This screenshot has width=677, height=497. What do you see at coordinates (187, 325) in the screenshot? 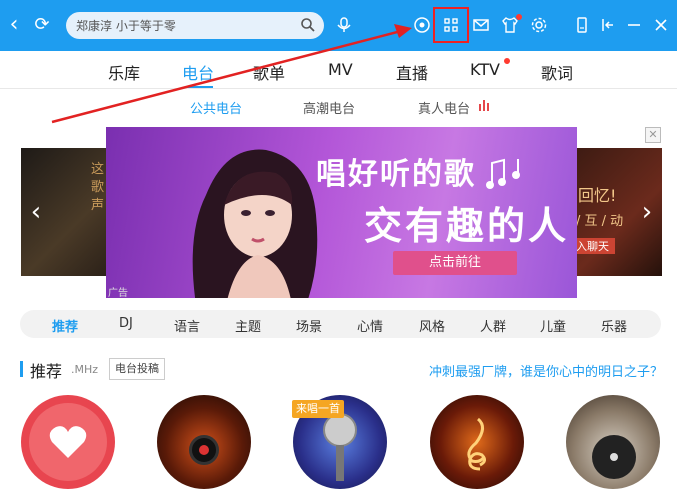
I see `category-language: 语言` at bounding box center [187, 325].